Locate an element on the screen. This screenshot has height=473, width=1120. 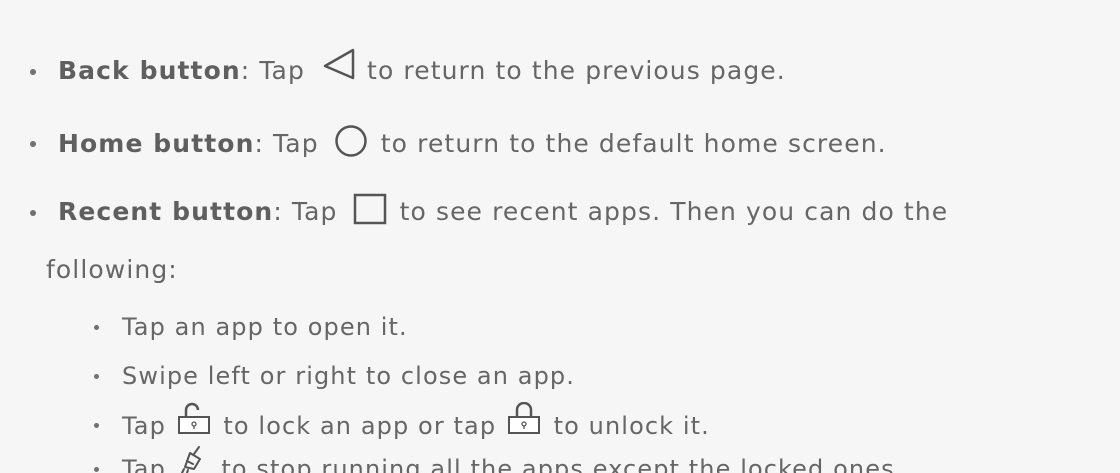
term-home-button: Home button is located at coordinates (156, 143).